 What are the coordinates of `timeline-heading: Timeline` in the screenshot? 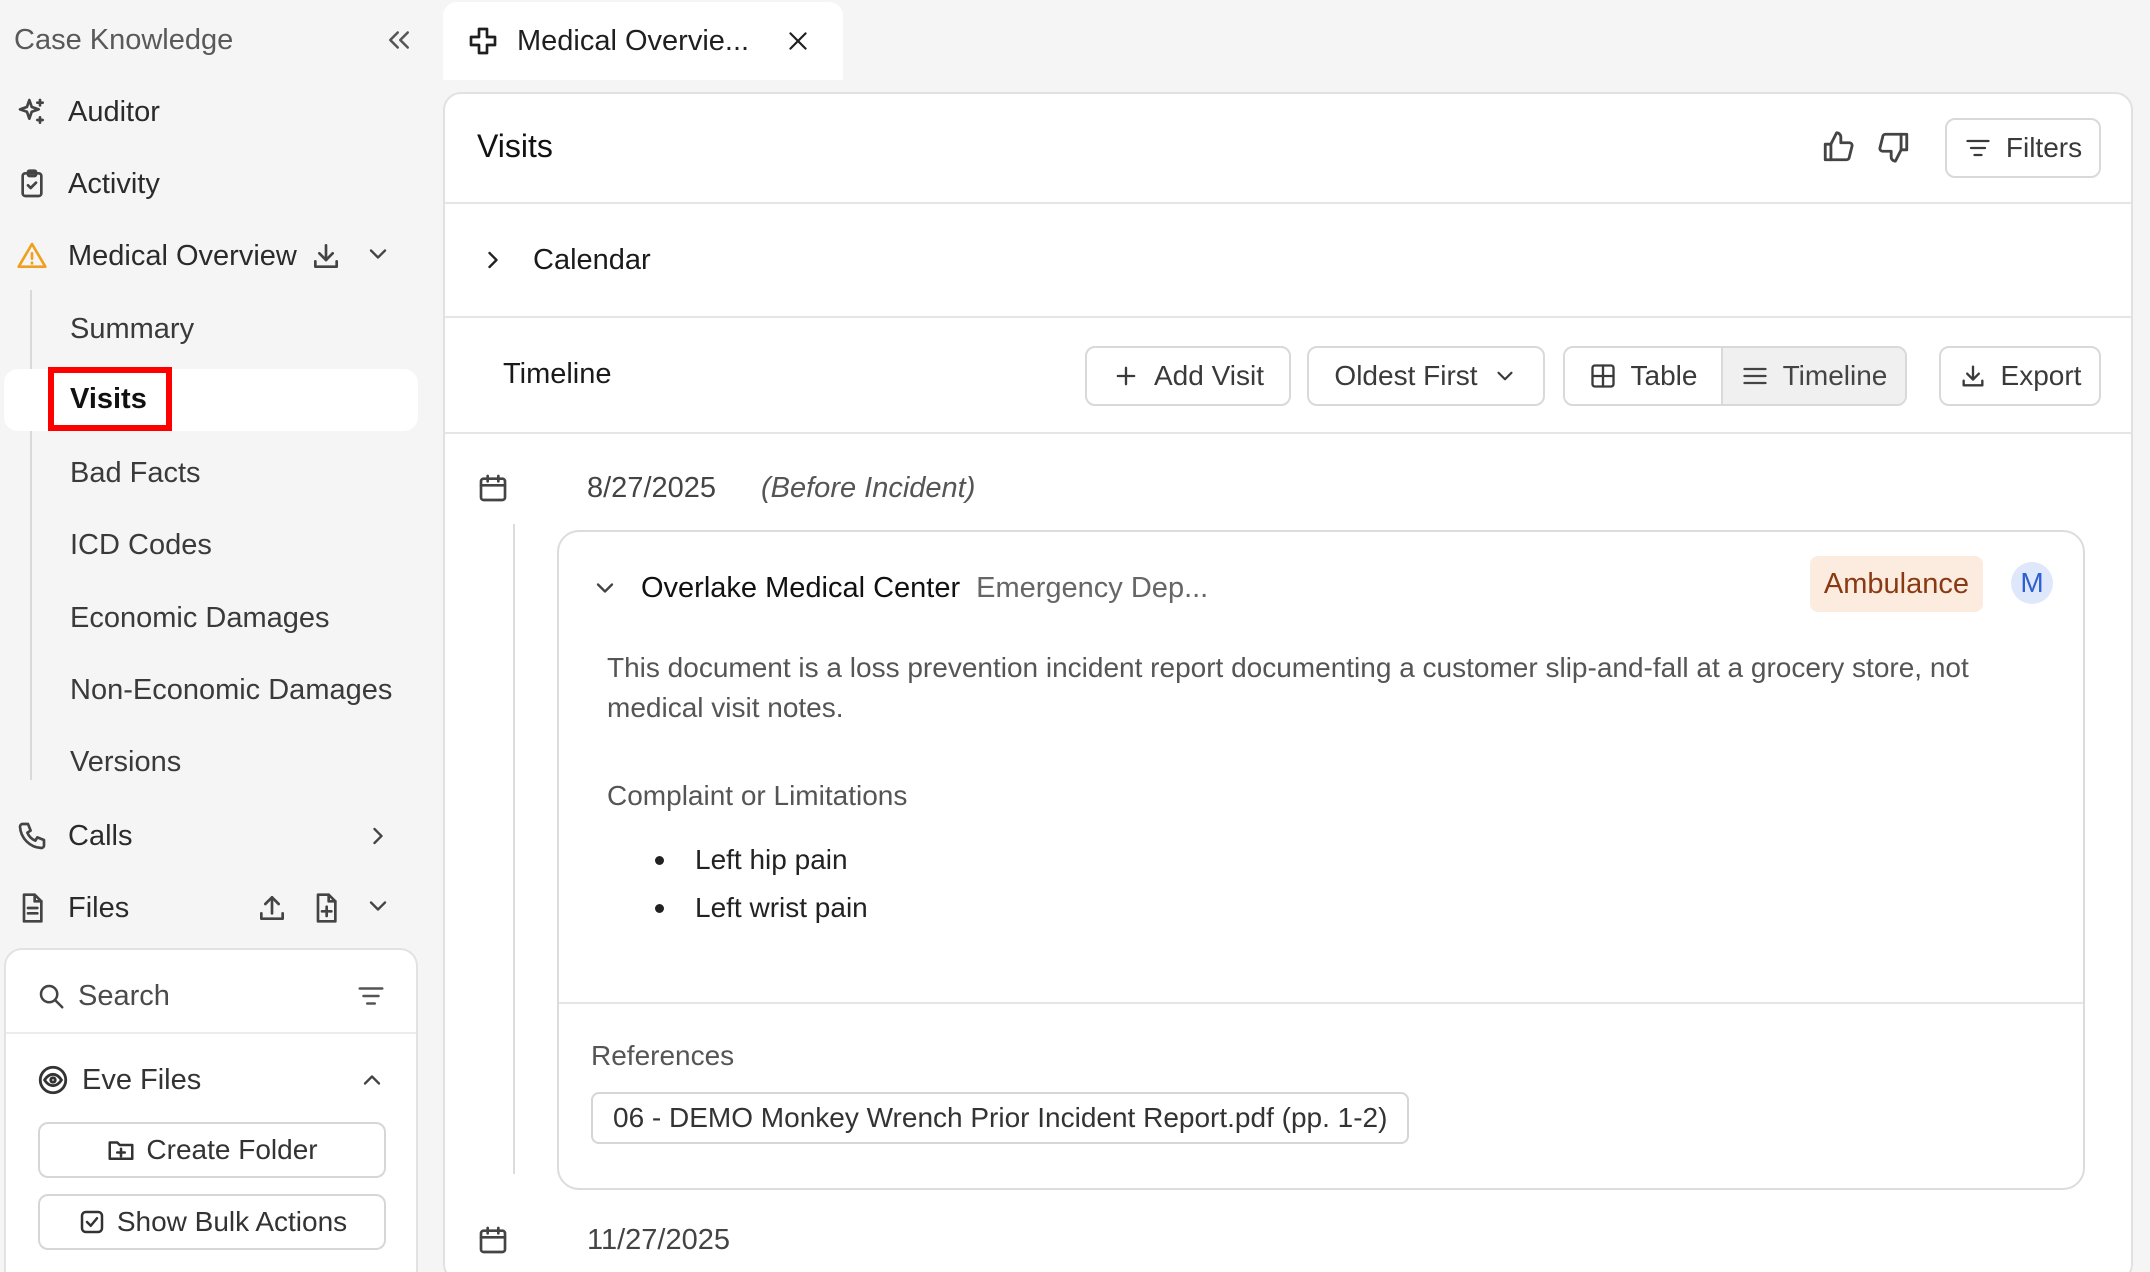 It's located at (557, 374).